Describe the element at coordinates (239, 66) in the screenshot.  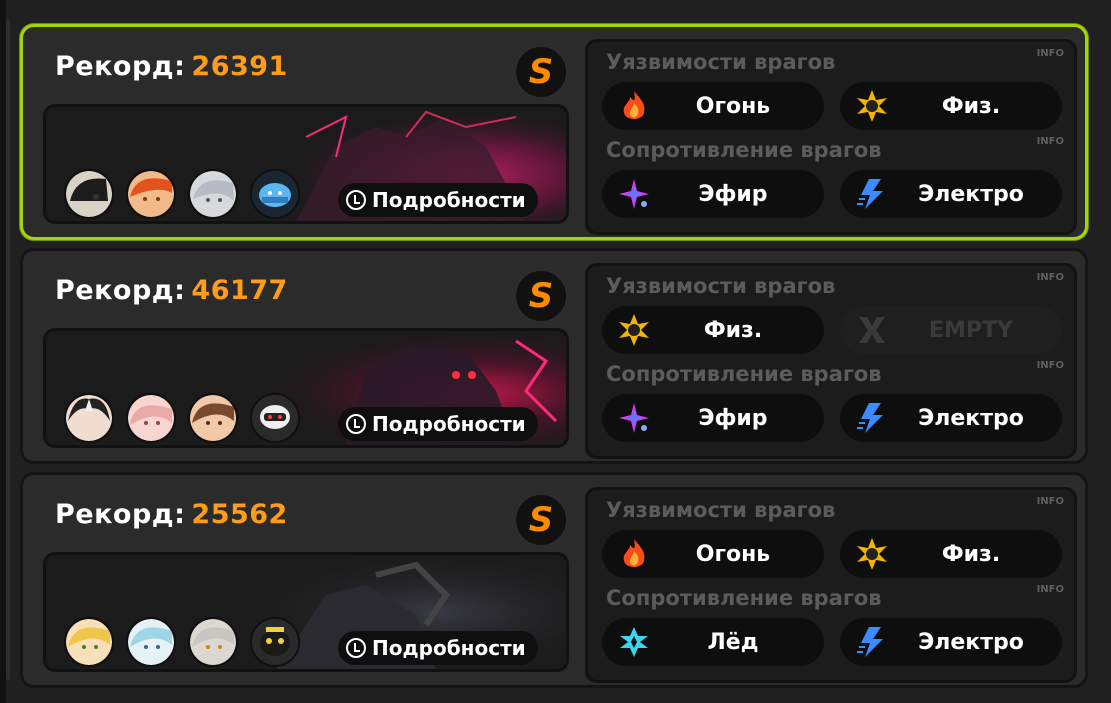
I see `record-value: 26391` at that location.